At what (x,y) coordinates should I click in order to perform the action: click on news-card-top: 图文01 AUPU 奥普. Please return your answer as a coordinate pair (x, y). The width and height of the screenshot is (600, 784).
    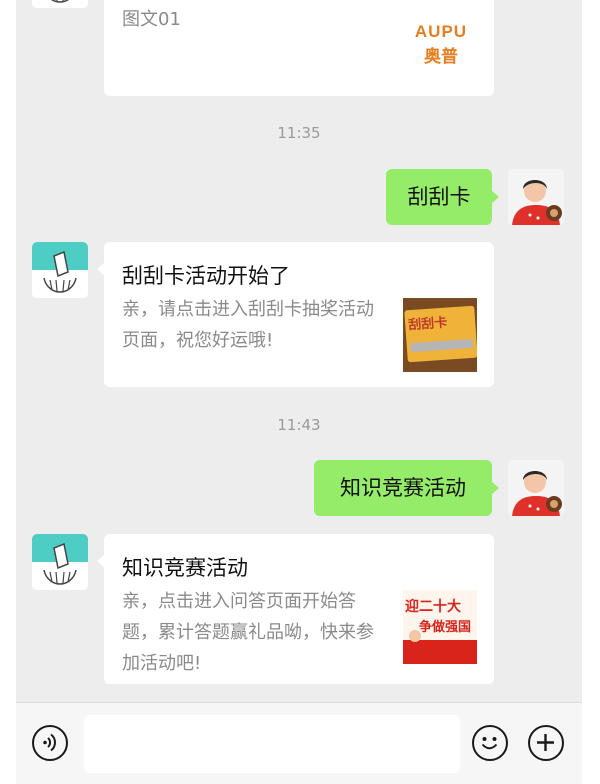
    Looking at the image, I should click on (299, 48).